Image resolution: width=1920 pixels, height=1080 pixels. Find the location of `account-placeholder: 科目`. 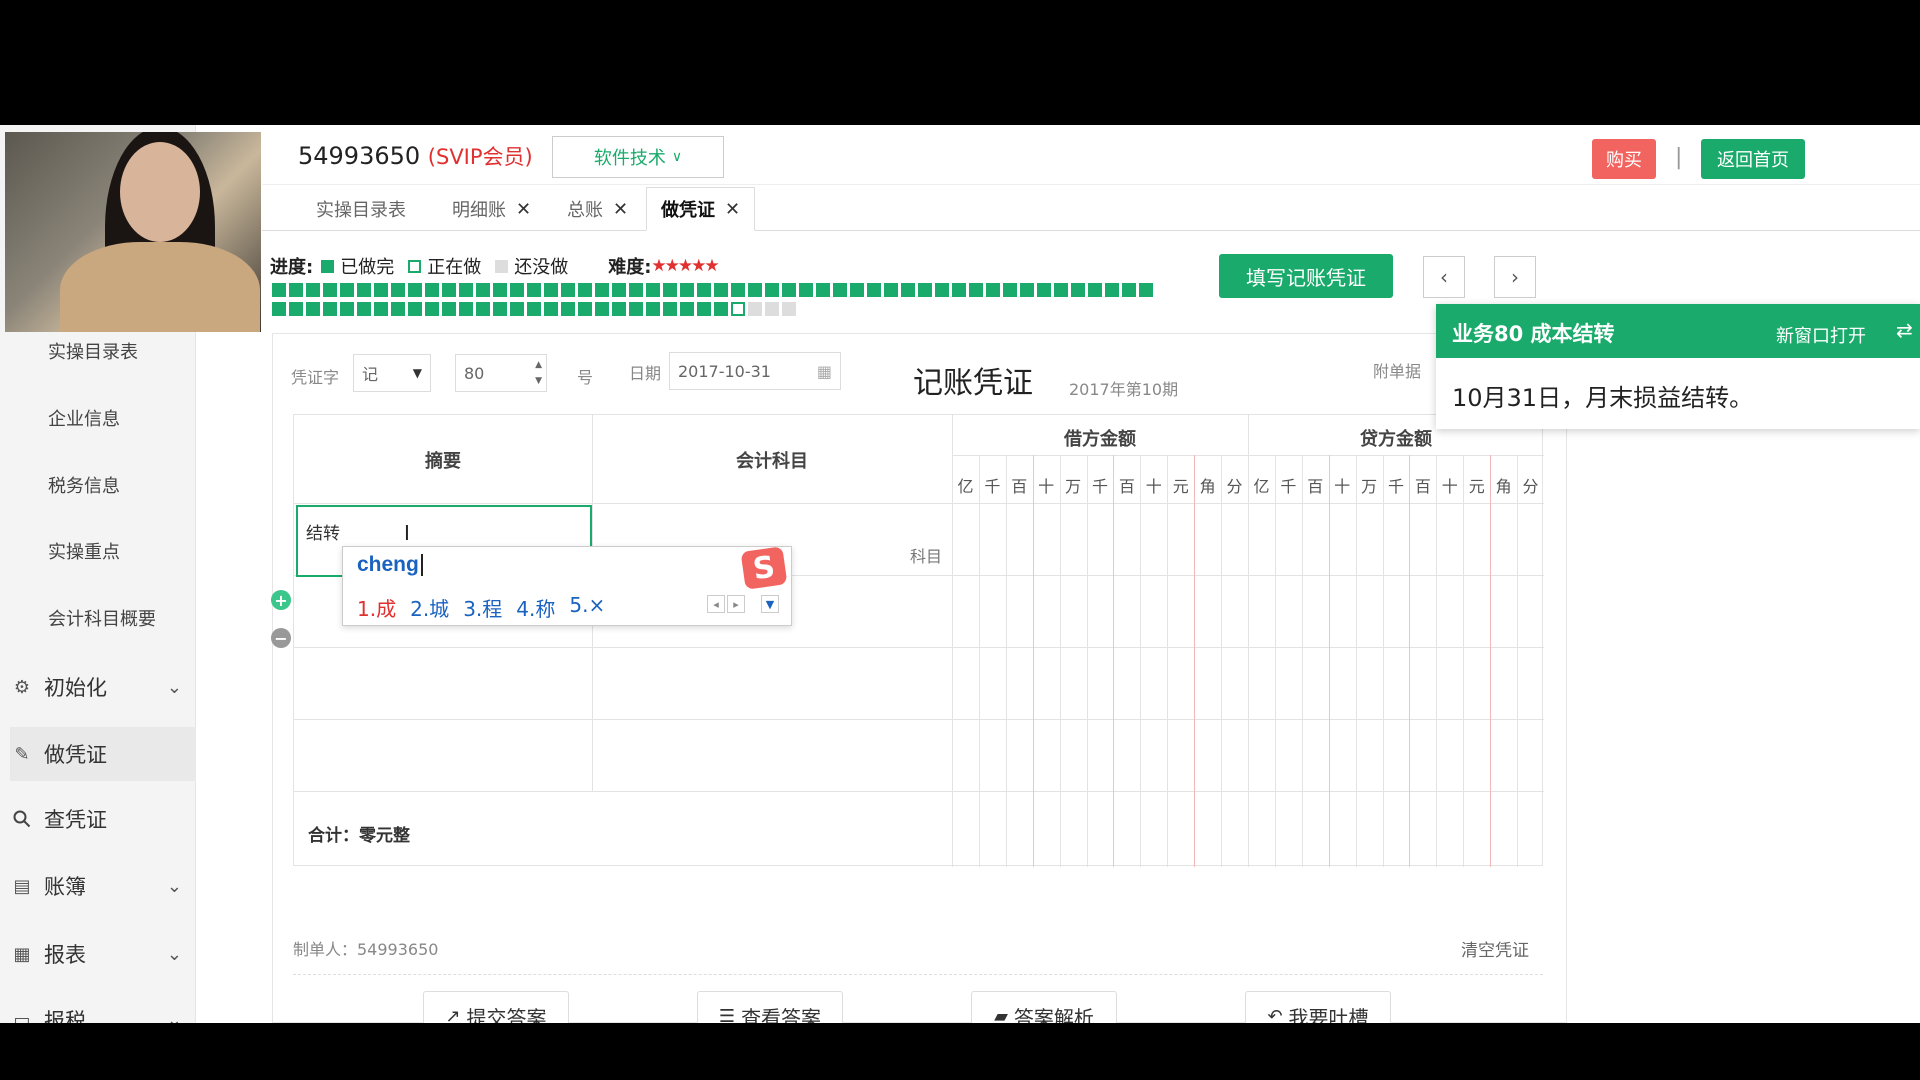

account-placeholder: 科目 is located at coordinates (926, 555).